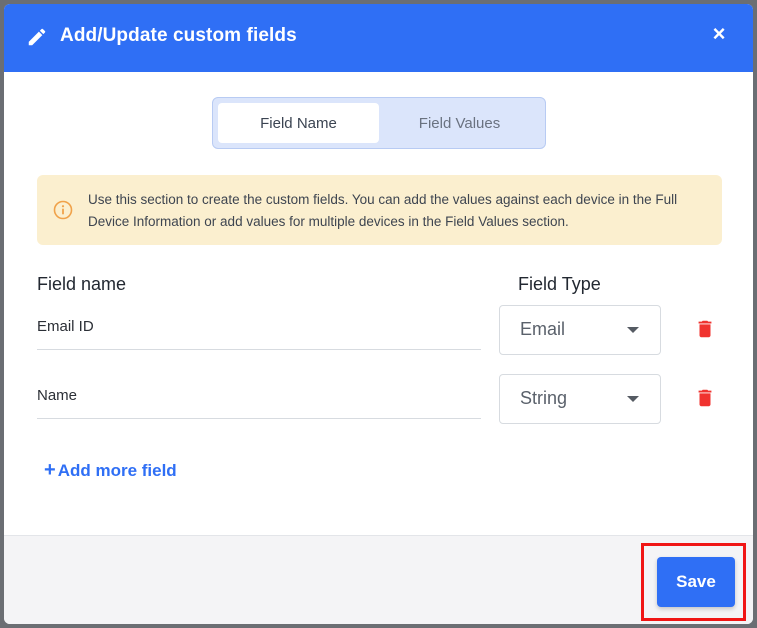  What do you see at coordinates (37, 37) in the screenshot?
I see `pencil-icon` at bounding box center [37, 37].